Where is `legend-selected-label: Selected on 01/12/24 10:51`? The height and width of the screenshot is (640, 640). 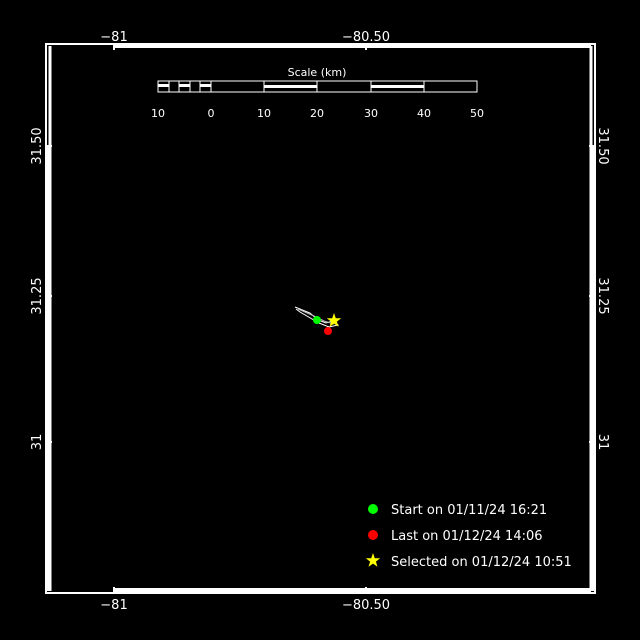
legend-selected-label: Selected on 01/12/24 10:51 is located at coordinates (481, 562).